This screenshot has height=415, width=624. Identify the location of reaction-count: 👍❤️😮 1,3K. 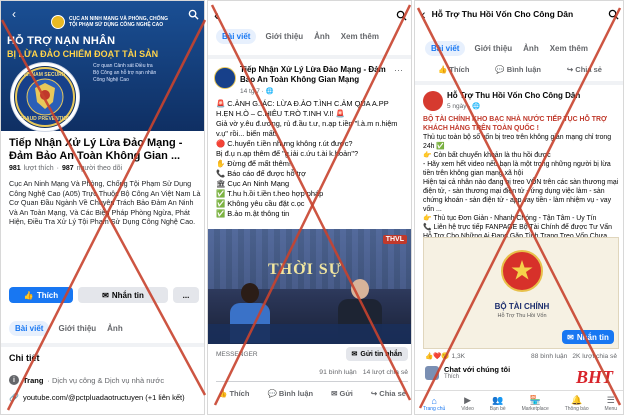
(445, 356).